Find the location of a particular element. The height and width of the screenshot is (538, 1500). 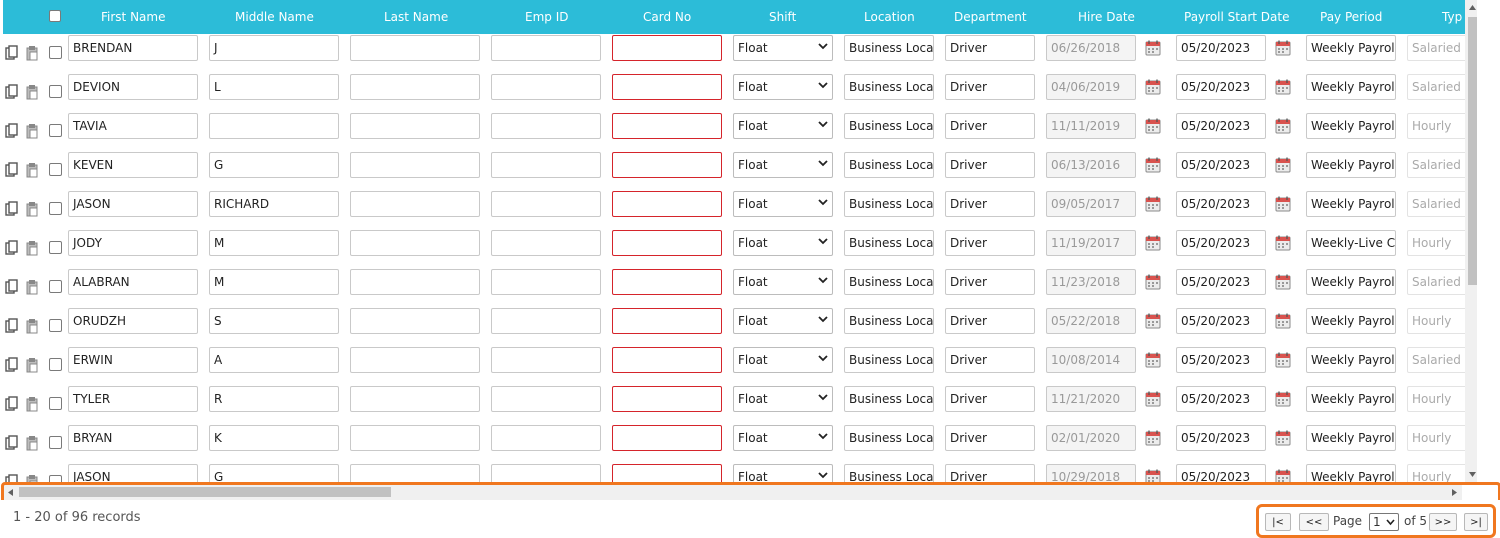

last-page-button: >| is located at coordinates (1476, 522).